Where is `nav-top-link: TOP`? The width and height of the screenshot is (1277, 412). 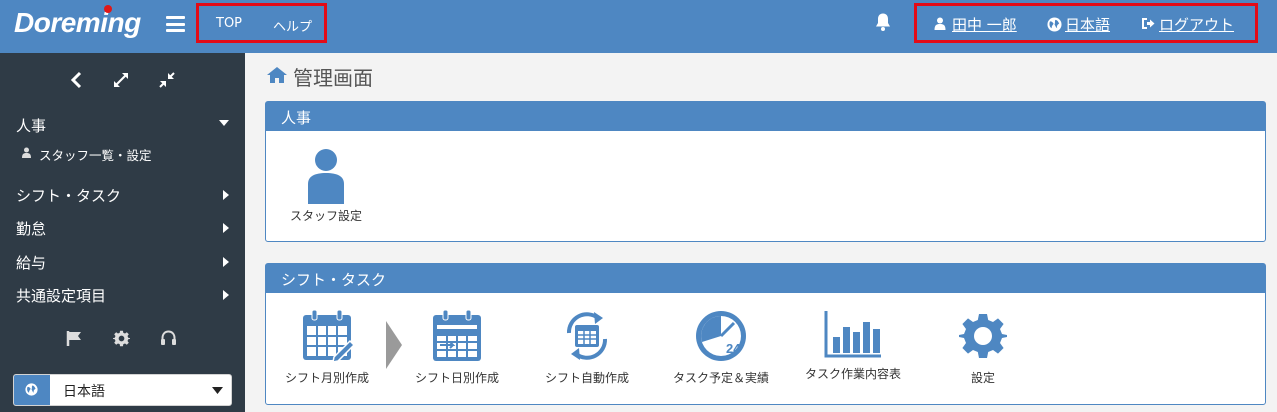 nav-top-link: TOP is located at coordinates (229, 23).